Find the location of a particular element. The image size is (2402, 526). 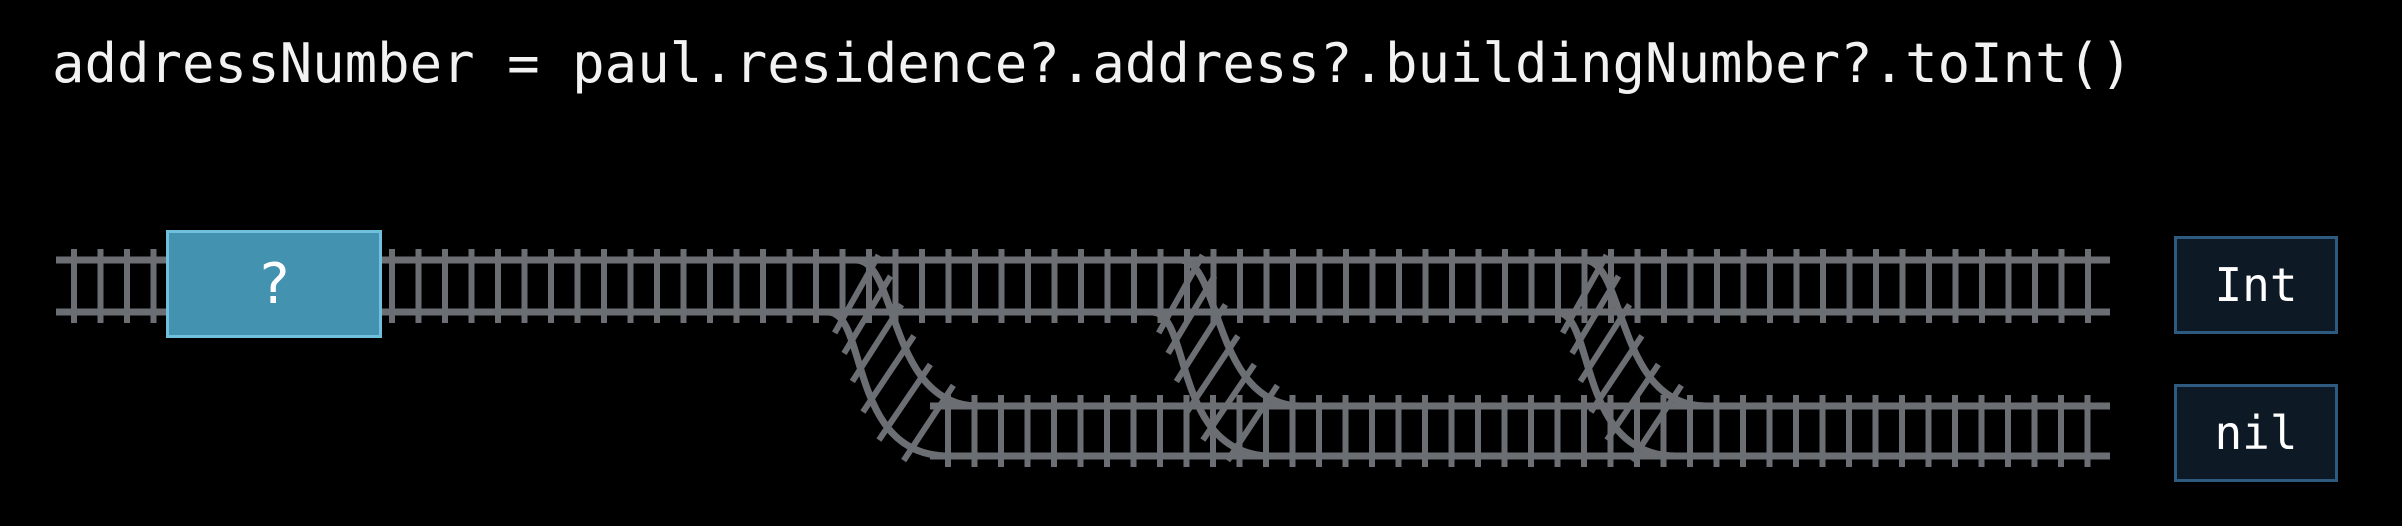

result-nil-box: nil is located at coordinates (2256, 433).